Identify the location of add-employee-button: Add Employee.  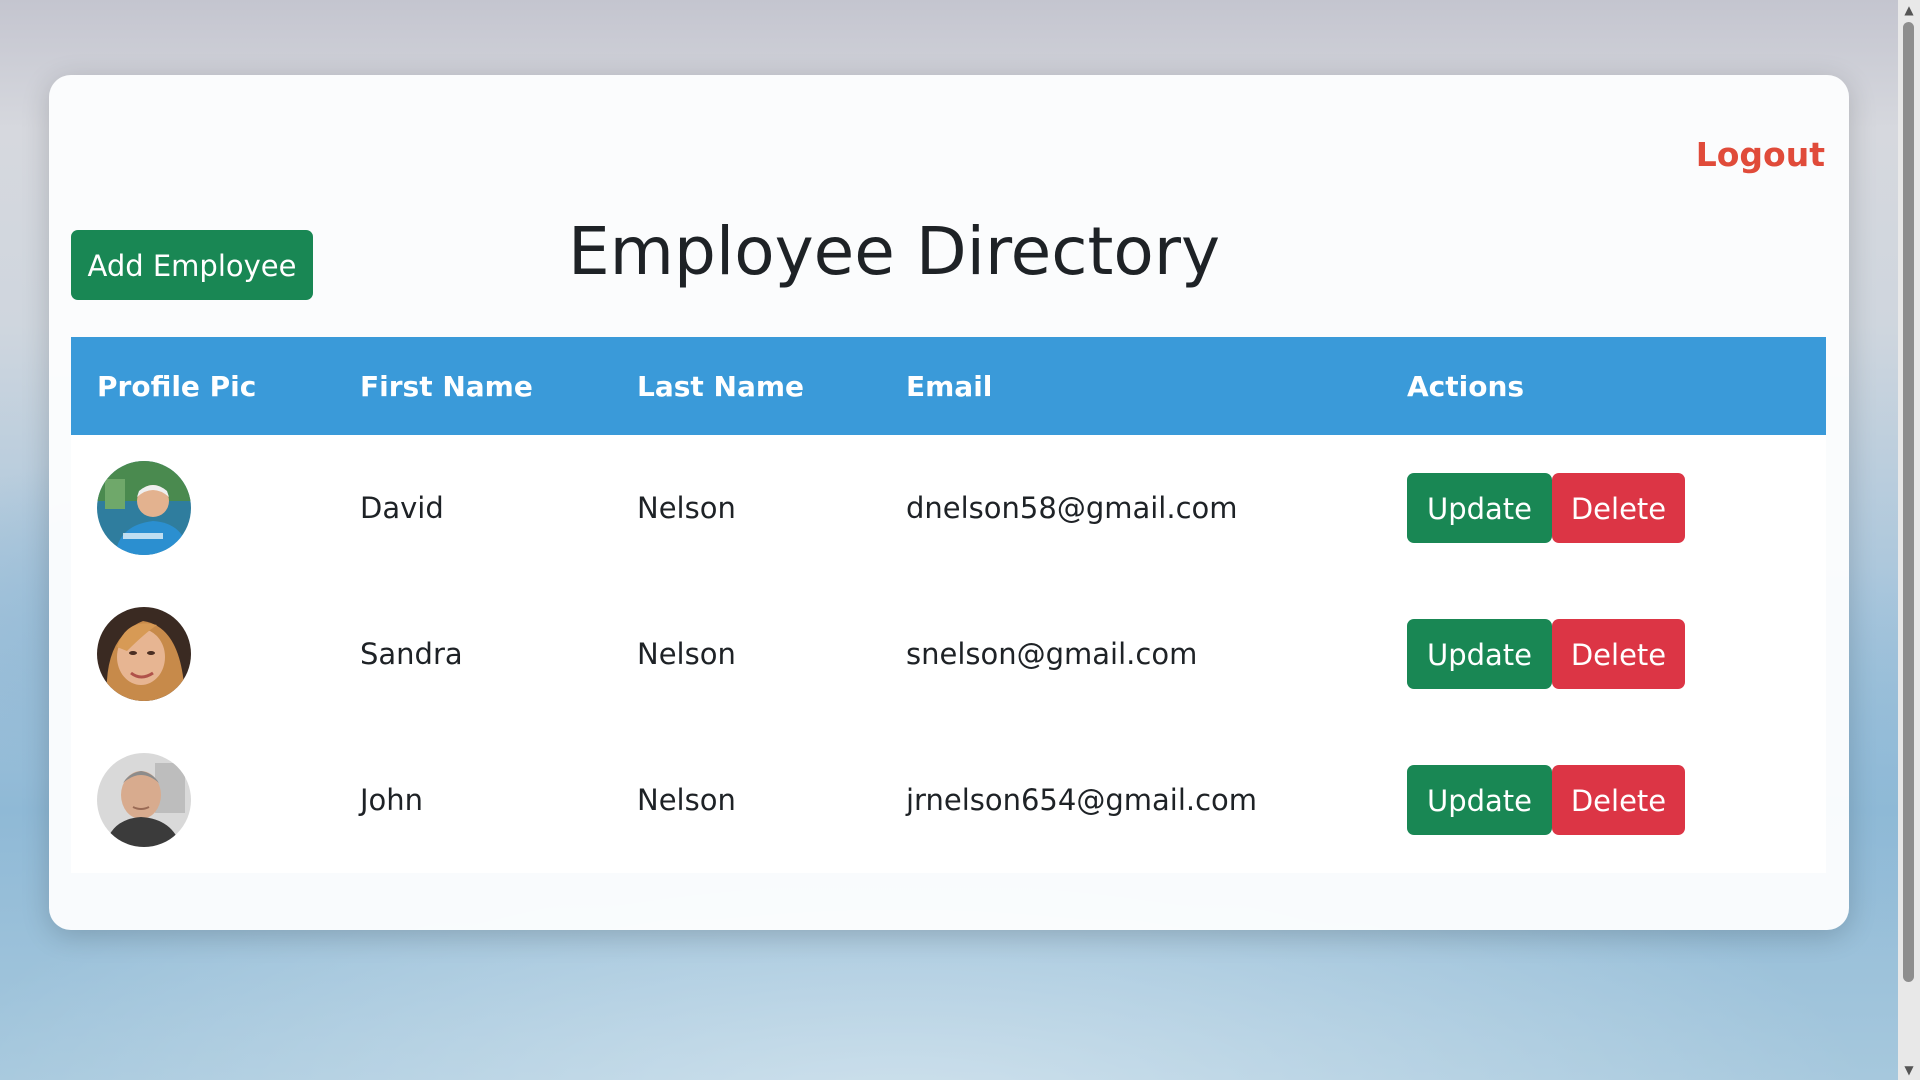
(192, 265).